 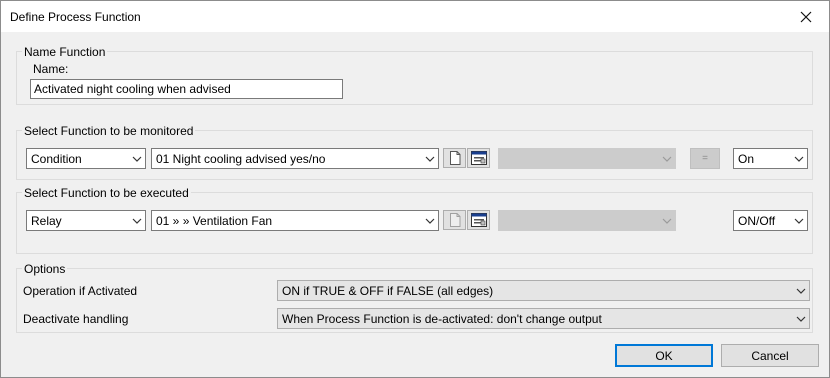 I want to click on cancel-button: Cancel, so click(x=770, y=355).